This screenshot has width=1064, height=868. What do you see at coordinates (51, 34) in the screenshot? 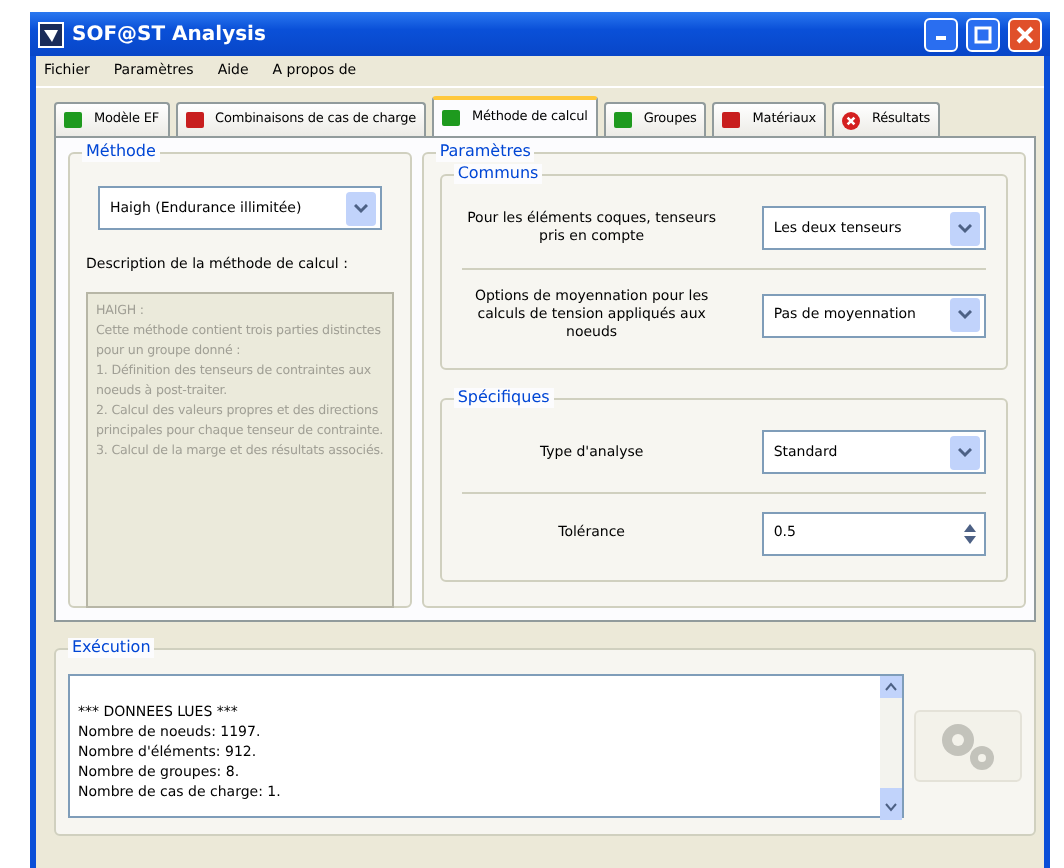
I see `app-icon` at bounding box center [51, 34].